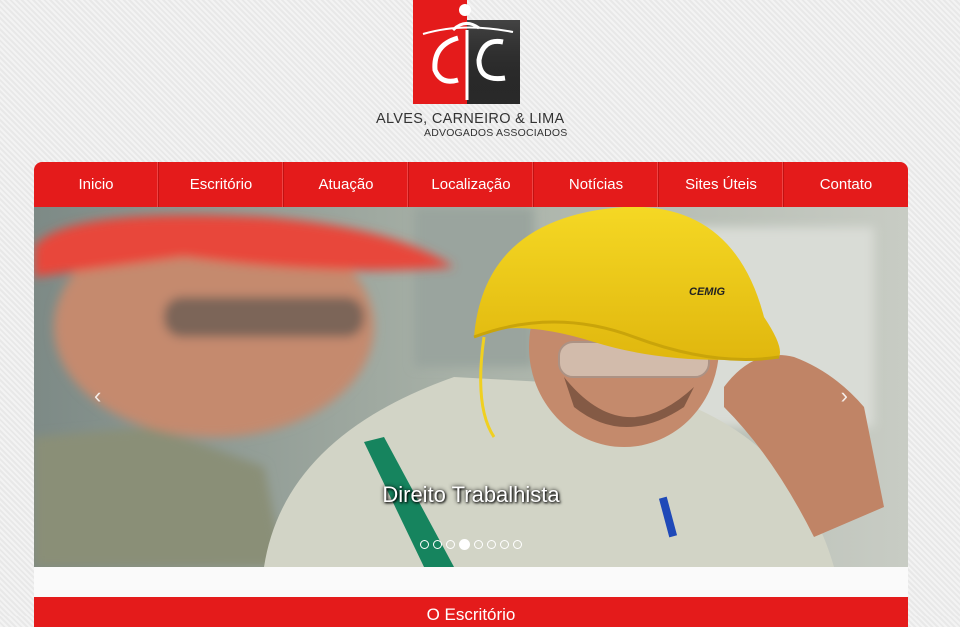  What do you see at coordinates (346, 184) in the screenshot?
I see `nav-item-atuacao: Atuação` at bounding box center [346, 184].